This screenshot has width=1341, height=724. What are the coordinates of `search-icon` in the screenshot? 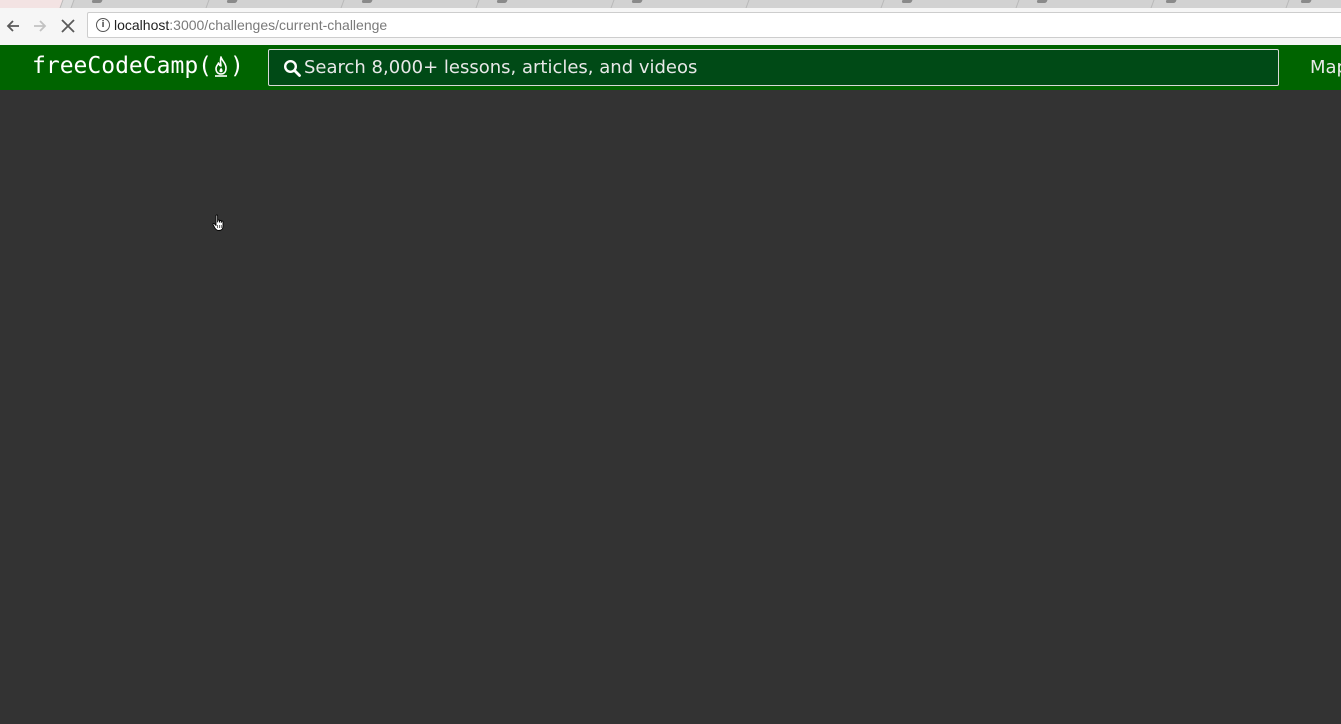 It's located at (292, 68).